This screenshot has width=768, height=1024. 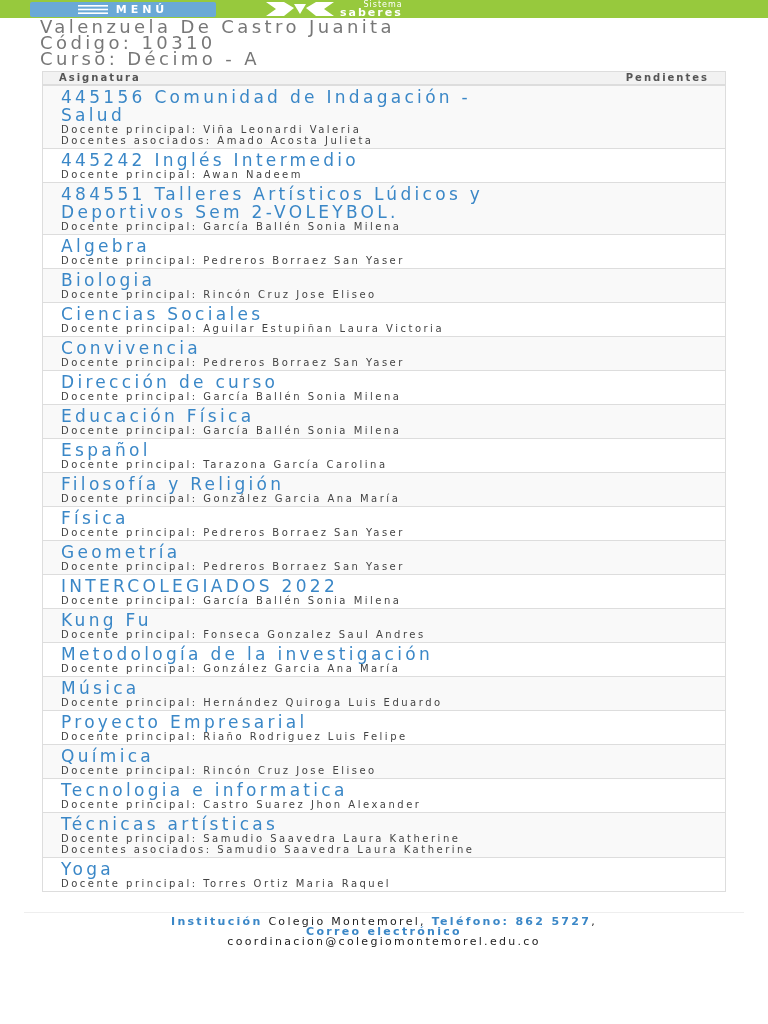 I want to click on teacher-text: Docente principal: Hernández Quiroga Luis Eduardo, so click(x=252, y=702).